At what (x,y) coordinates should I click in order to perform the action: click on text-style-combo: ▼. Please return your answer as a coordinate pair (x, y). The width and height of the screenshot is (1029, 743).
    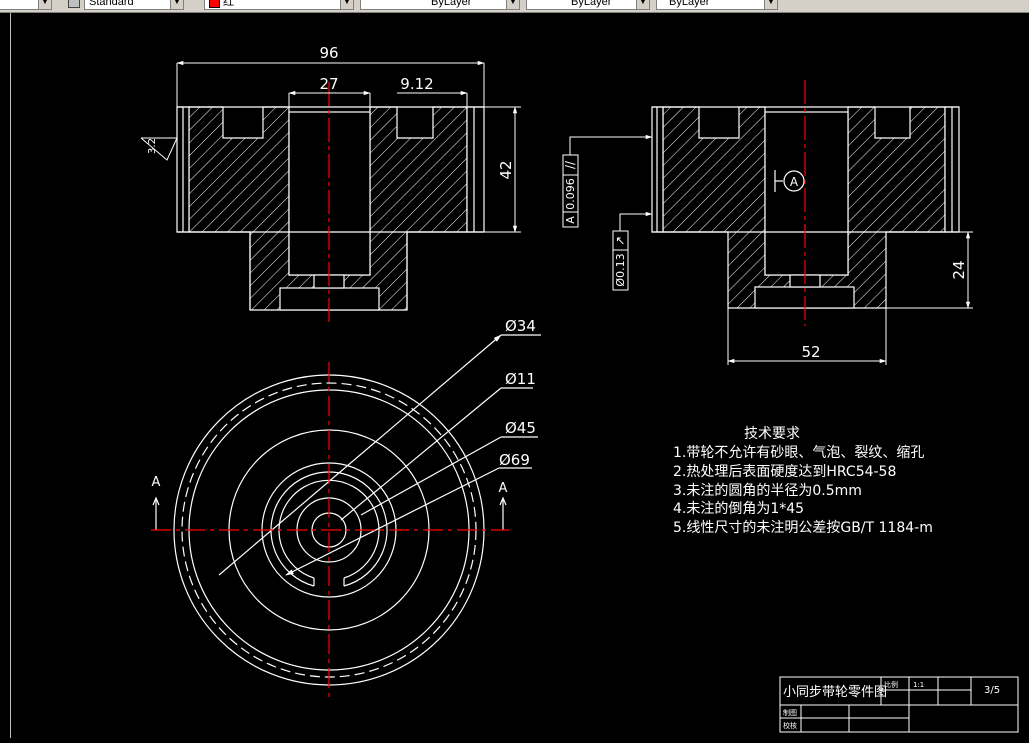
    Looking at the image, I should click on (26, 5).